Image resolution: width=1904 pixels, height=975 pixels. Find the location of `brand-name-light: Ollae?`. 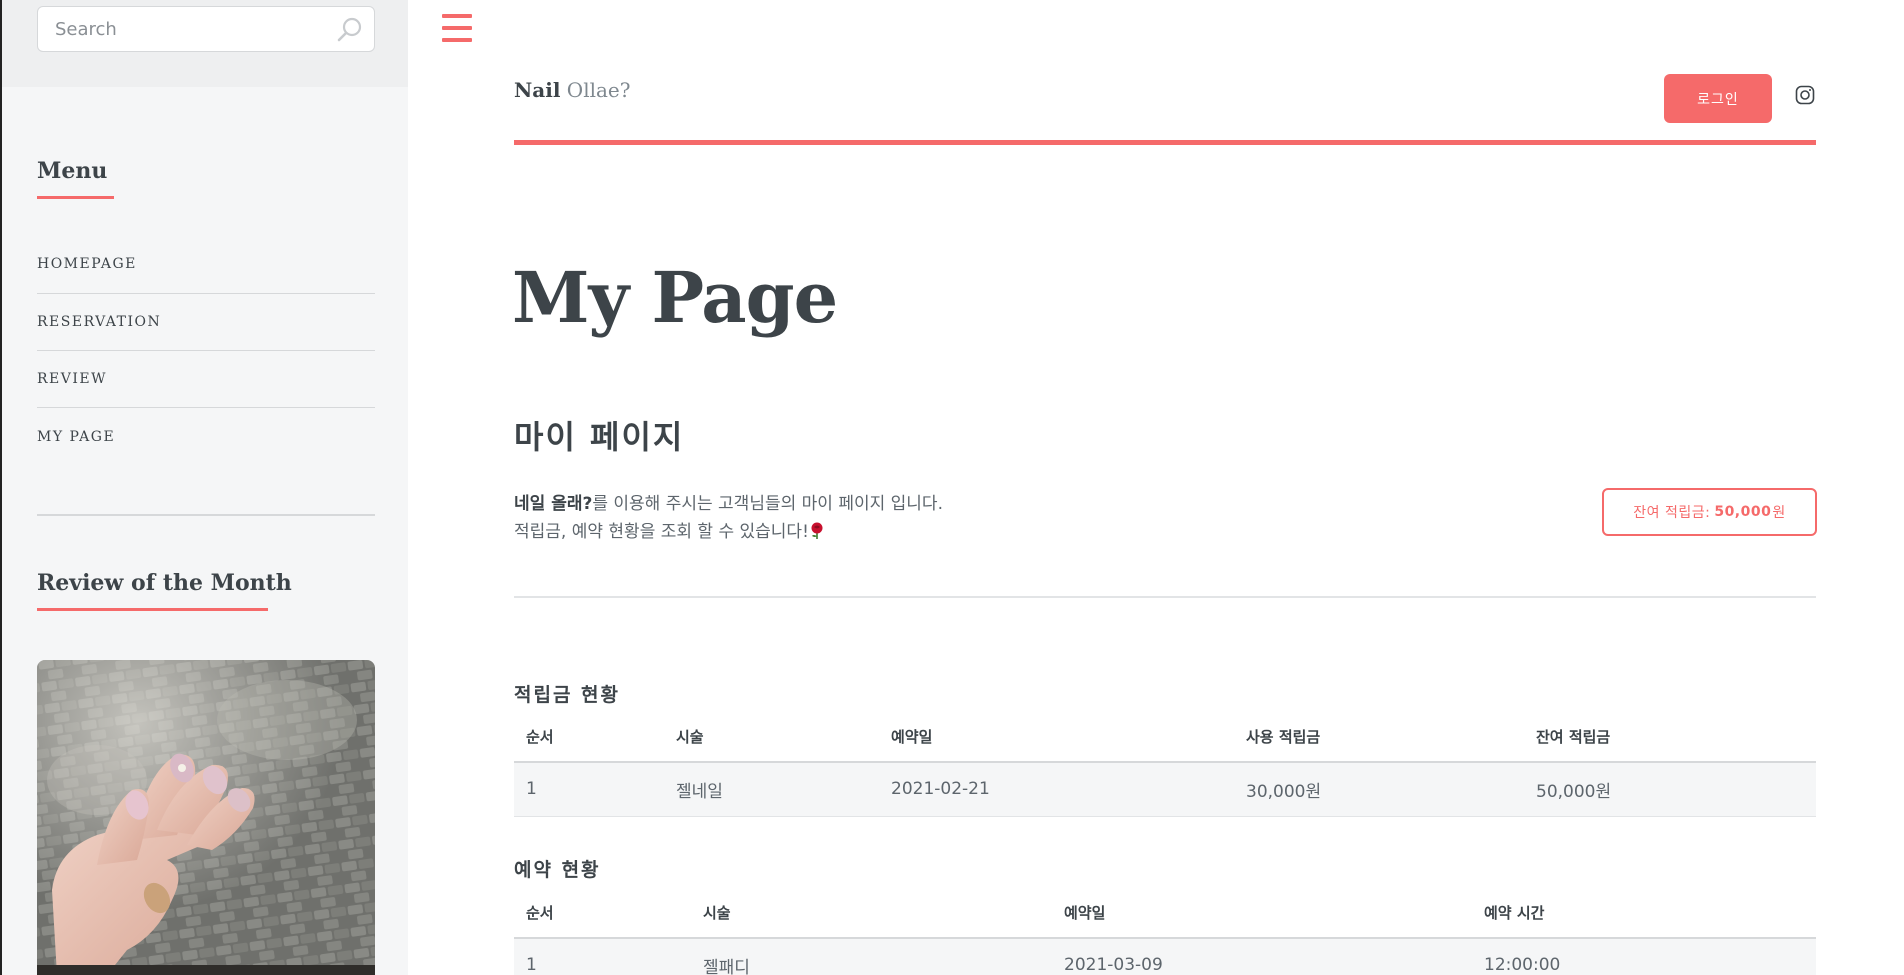

brand-name-light: Ollae? is located at coordinates (598, 90).